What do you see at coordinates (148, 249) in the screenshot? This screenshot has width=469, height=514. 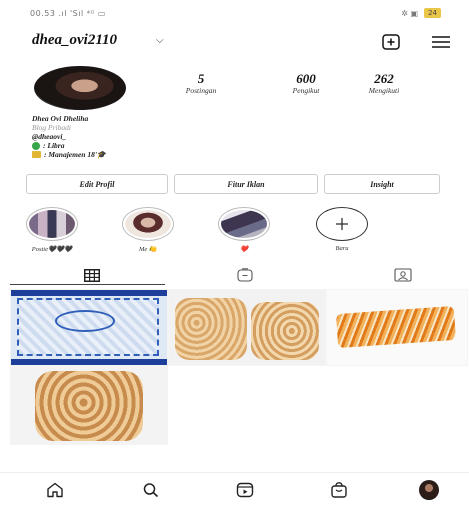 I see `highlight-label: Me 🍋` at bounding box center [148, 249].